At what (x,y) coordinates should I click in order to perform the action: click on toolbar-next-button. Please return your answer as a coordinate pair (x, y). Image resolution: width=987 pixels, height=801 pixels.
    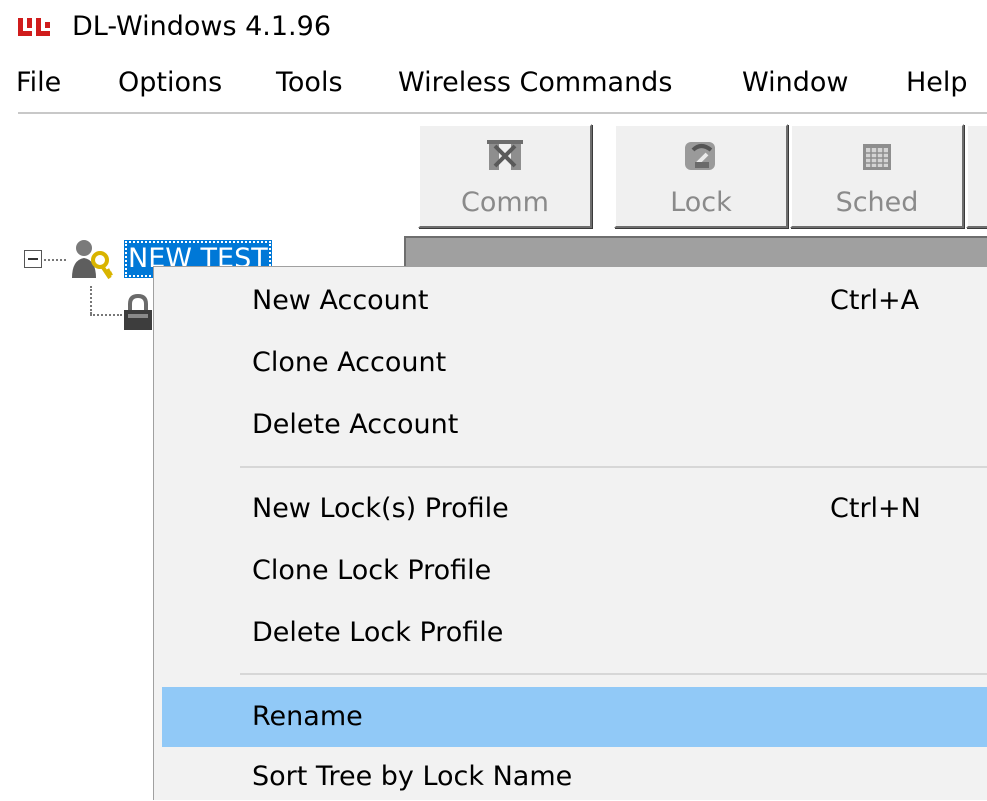
    Looking at the image, I should click on (976, 176).